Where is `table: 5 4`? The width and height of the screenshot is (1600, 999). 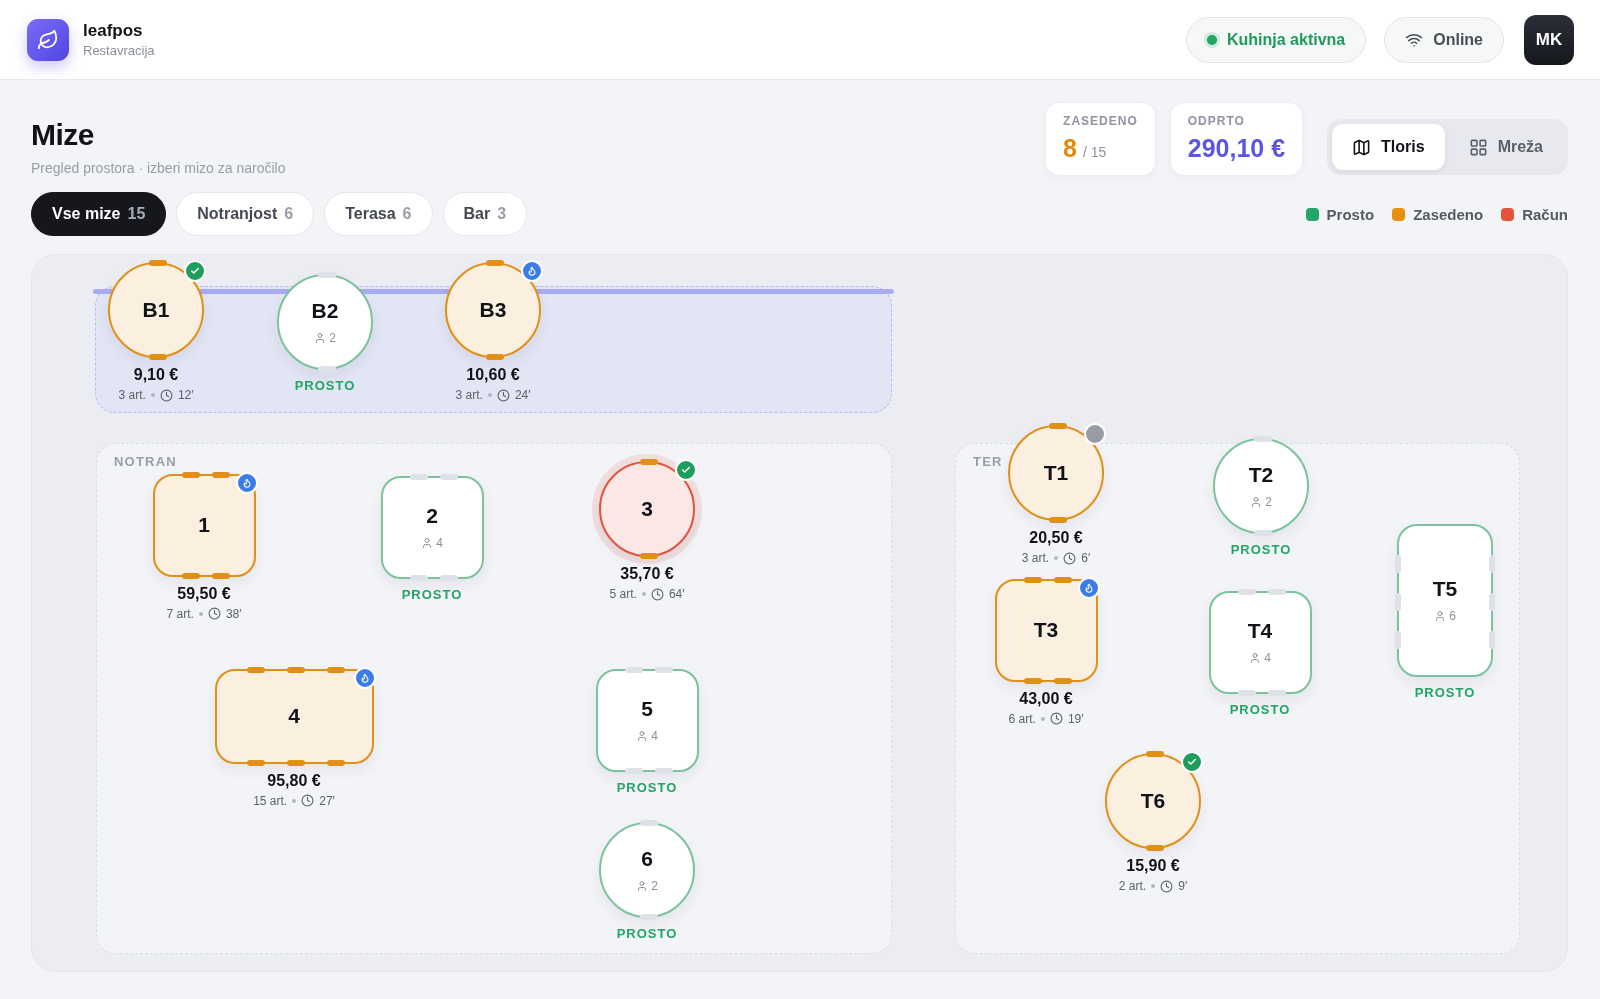
table: 5 4 is located at coordinates (647, 720).